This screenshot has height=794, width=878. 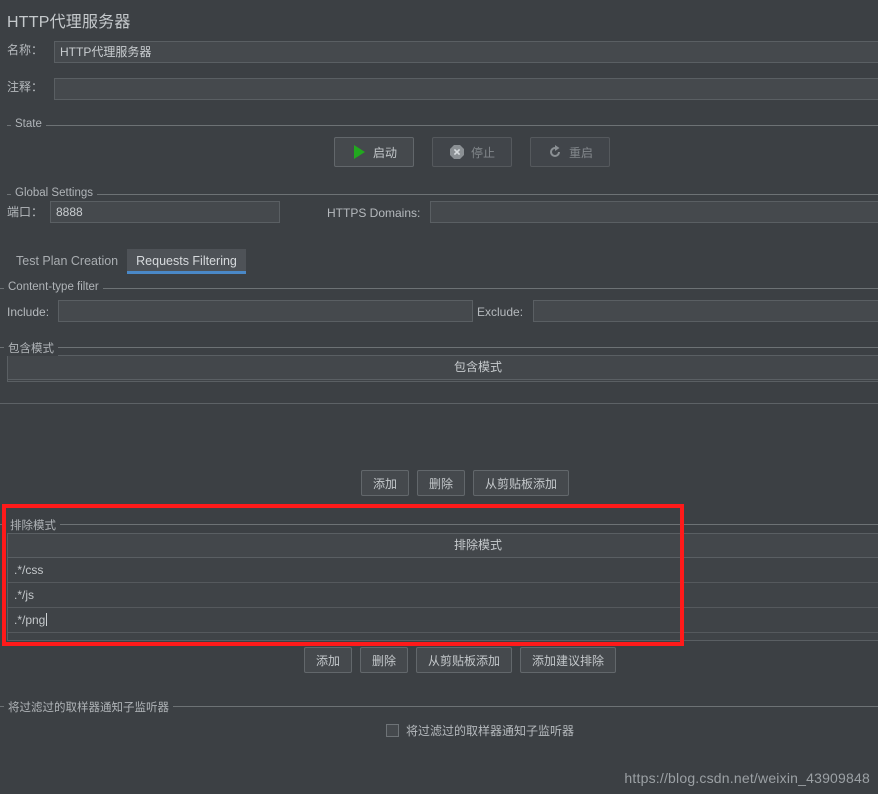 I want to click on https-domains-label: HTTPS Domains:, so click(x=374, y=213).